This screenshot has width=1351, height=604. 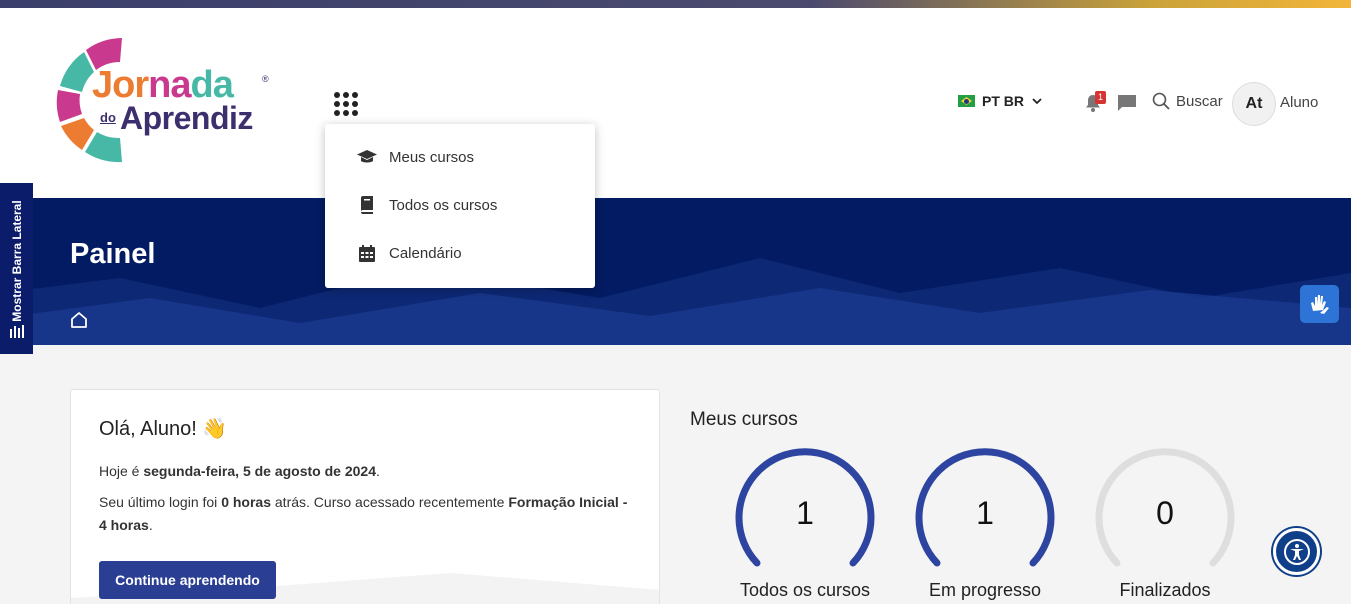 What do you see at coordinates (113, 254) in the screenshot?
I see `page-title: Painel` at bounding box center [113, 254].